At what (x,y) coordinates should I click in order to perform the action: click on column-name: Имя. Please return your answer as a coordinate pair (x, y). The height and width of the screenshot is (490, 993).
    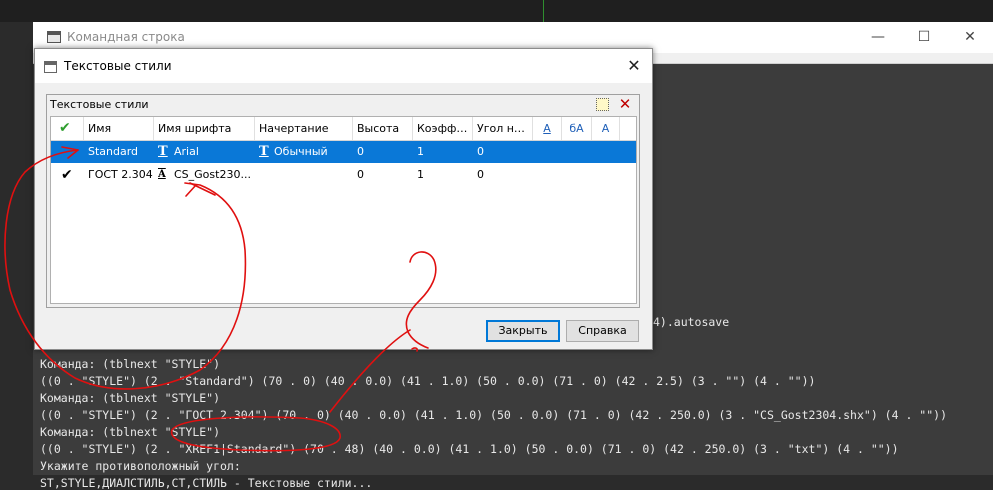
    Looking at the image, I should click on (119, 128).